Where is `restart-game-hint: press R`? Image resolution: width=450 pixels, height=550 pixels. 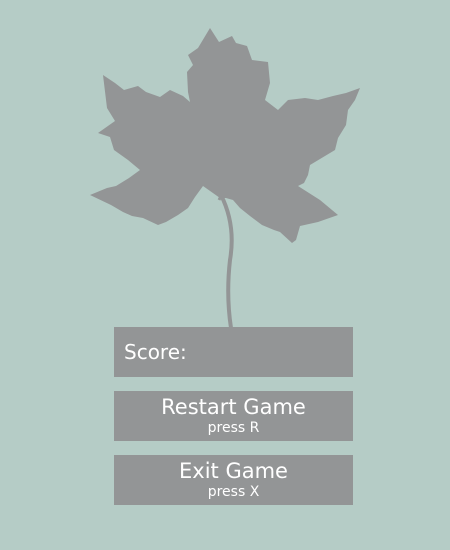
restart-game-hint: press R is located at coordinates (233, 428).